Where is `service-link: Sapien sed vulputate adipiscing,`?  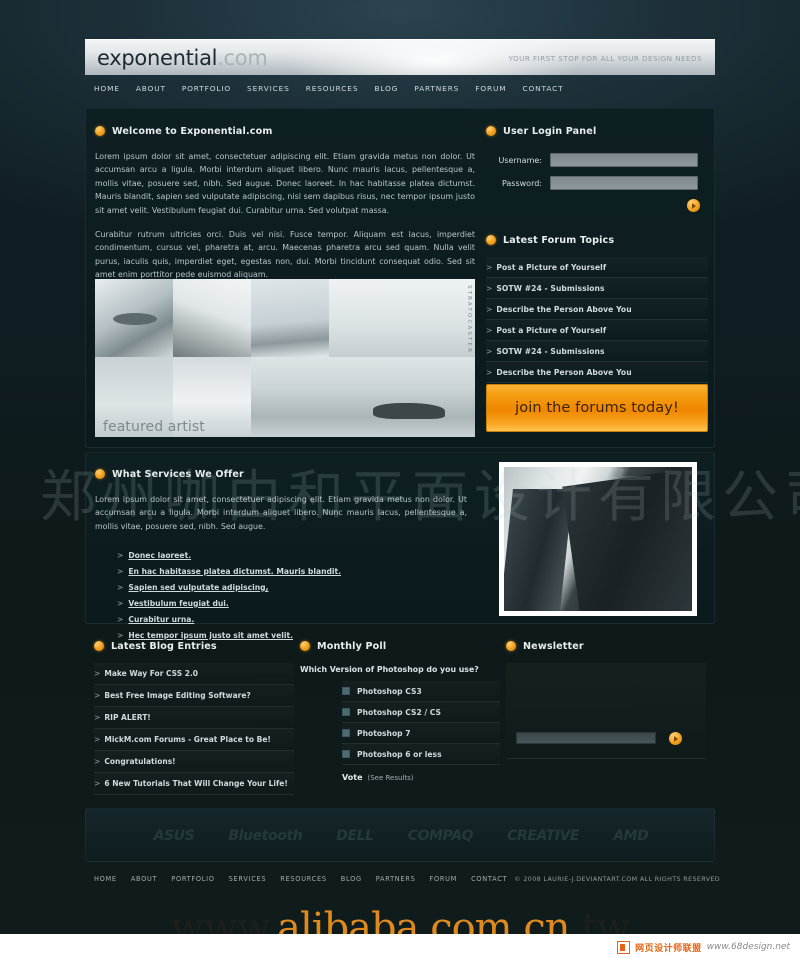 service-link: Sapien sed vulputate adipiscing, is located at coordinates (198, 587).